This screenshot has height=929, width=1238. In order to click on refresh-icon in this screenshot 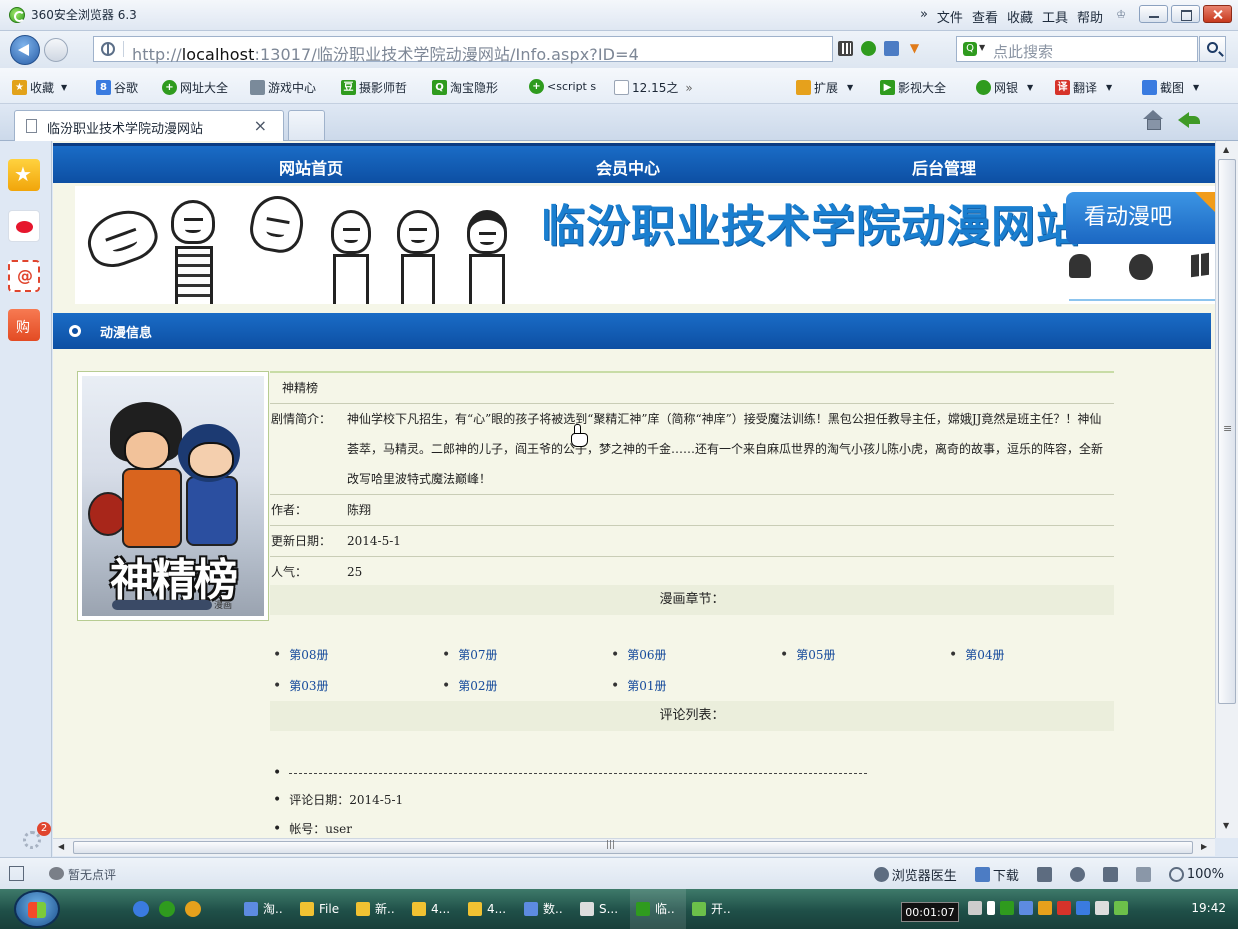, I will do `click(891, 48)`.